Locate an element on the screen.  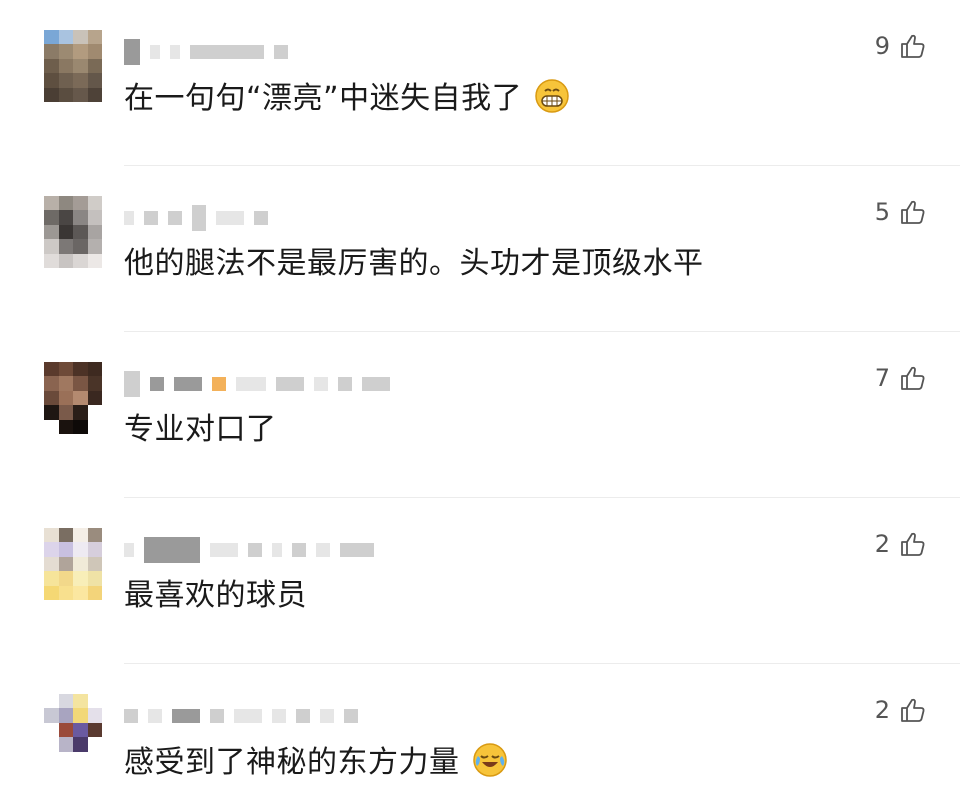
grinning-face-emoji is located at coordinates (552, 96).